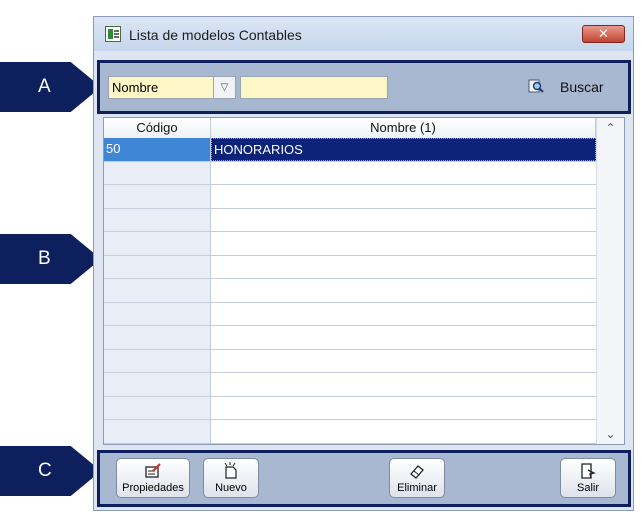 This screenshot has height=517, width=643. I want to click on search-field-value: Nombre, so click(135, 87).